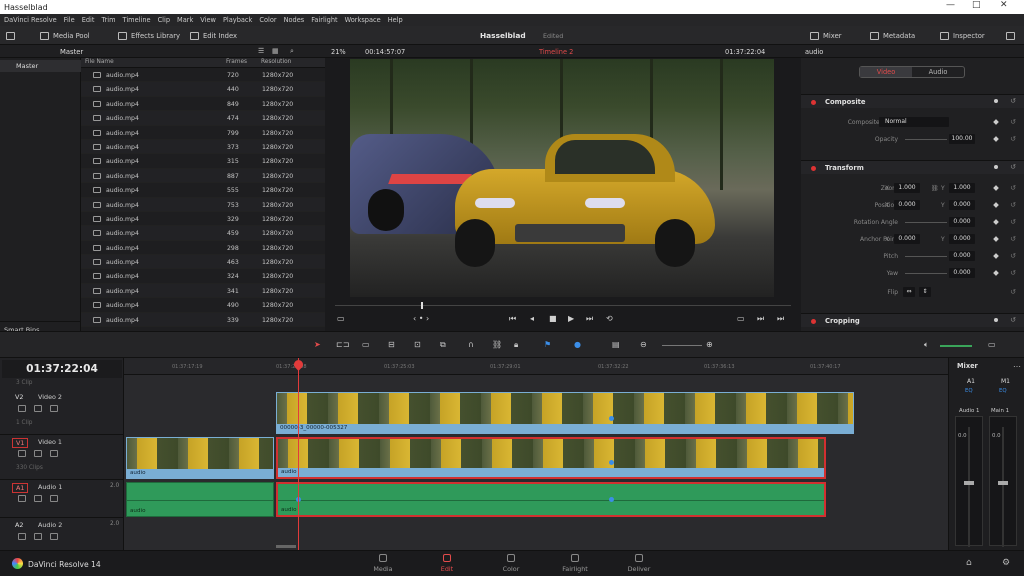 The image size is (1024, 576). I want to click on file-row: audio.mp4 463 1280x720, so click(203, 262).